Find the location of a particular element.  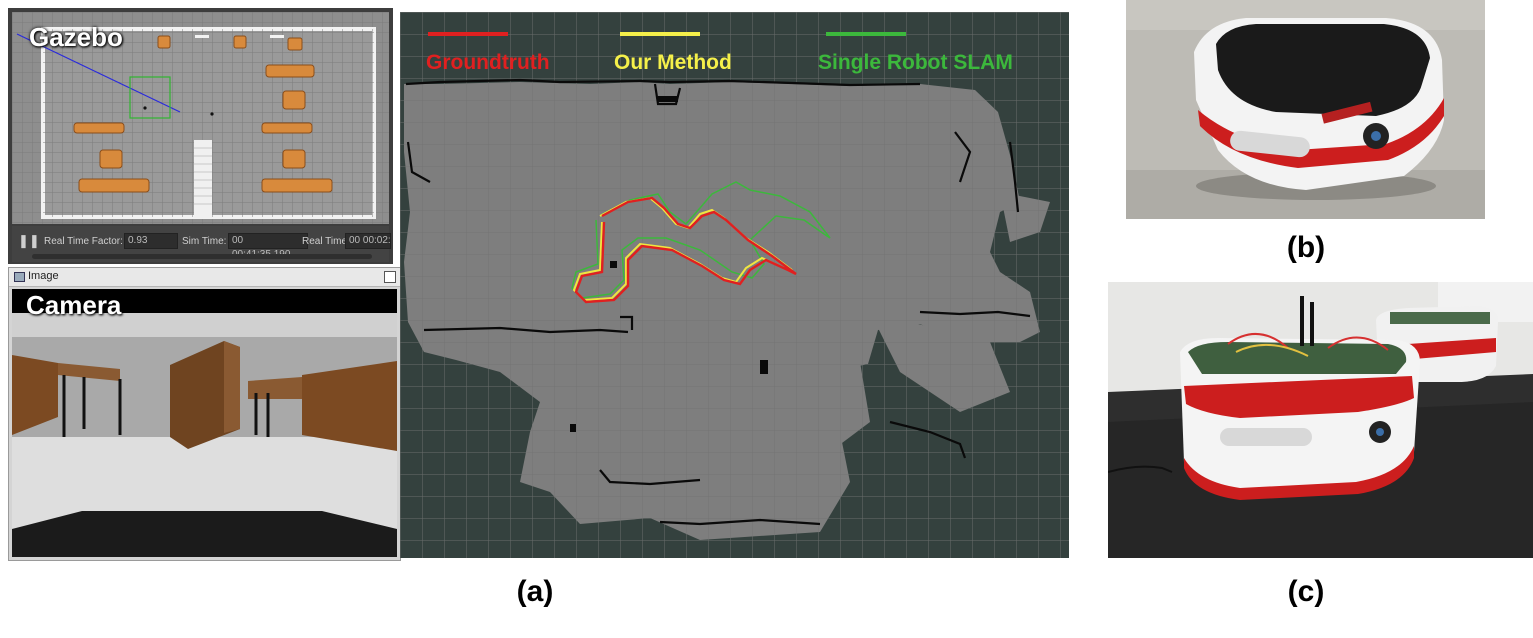

gazebo-overlay-title: Gazebo is located at coordinates (76, 37).